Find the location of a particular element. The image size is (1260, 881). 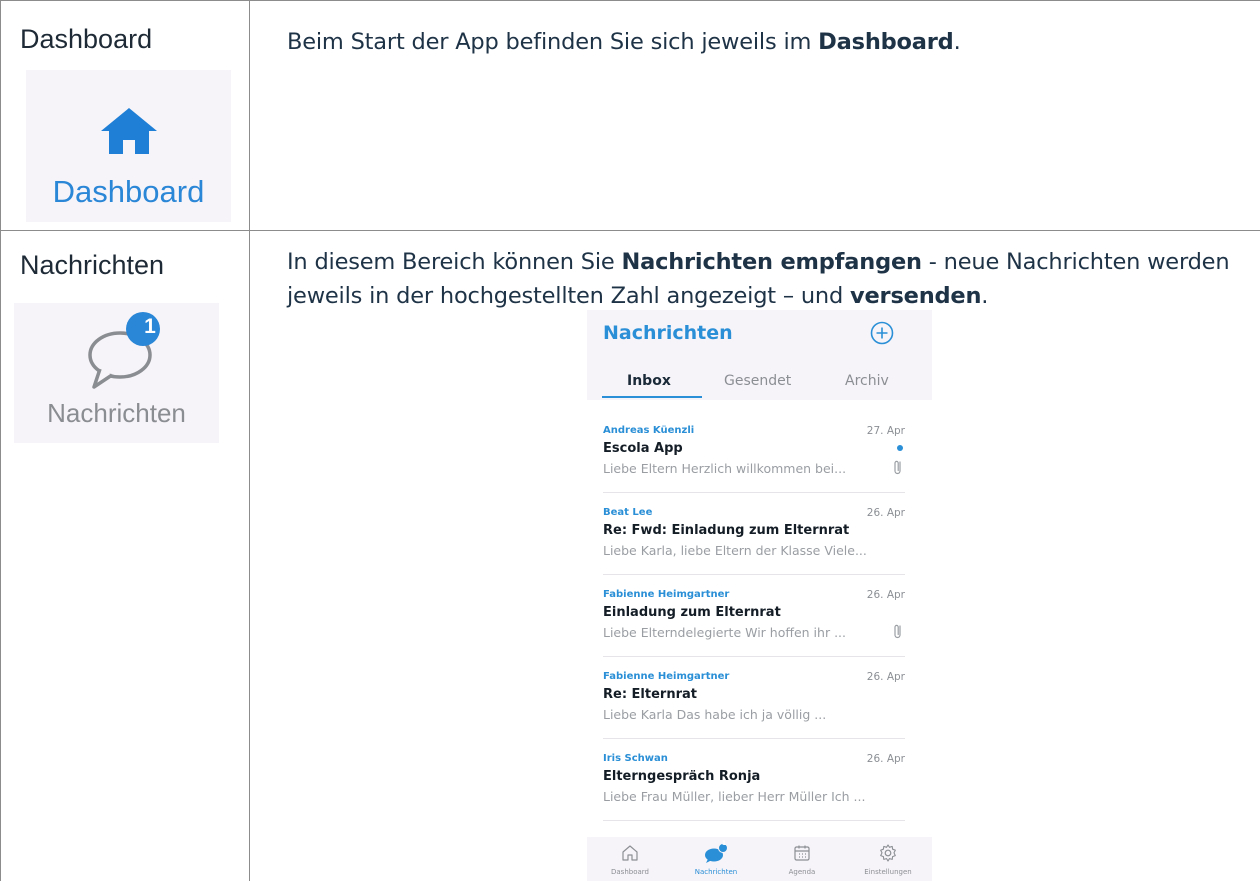

text-part-bold: versenden is located at coordinates (916, 296).